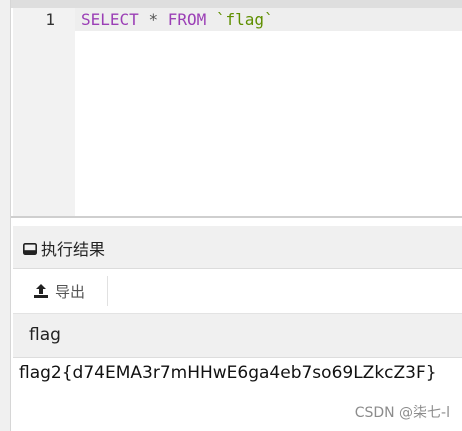 The height and width of the screenshot is (431, 462). I want to click on table-name: `flag`, so click(244, 19).